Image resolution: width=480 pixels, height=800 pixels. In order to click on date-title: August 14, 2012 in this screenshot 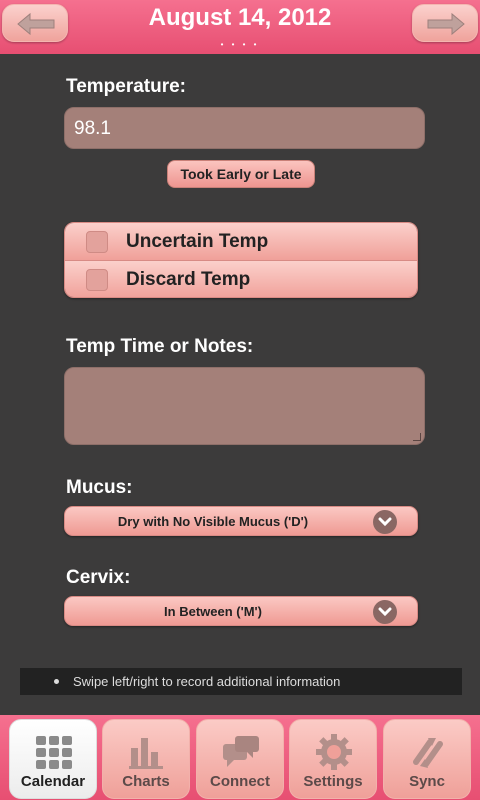, I will do `click(240, 17)`.